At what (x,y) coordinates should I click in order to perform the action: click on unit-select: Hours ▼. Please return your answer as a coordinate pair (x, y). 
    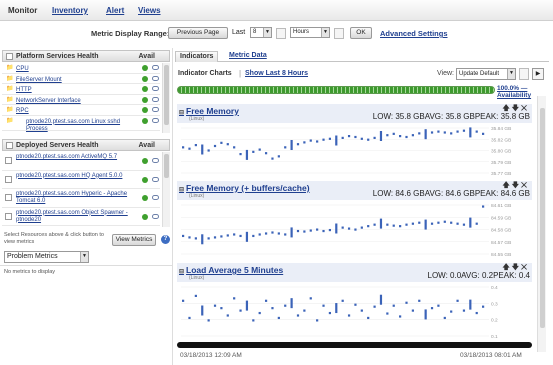
    Looking at the image, I should click on (310, 32).